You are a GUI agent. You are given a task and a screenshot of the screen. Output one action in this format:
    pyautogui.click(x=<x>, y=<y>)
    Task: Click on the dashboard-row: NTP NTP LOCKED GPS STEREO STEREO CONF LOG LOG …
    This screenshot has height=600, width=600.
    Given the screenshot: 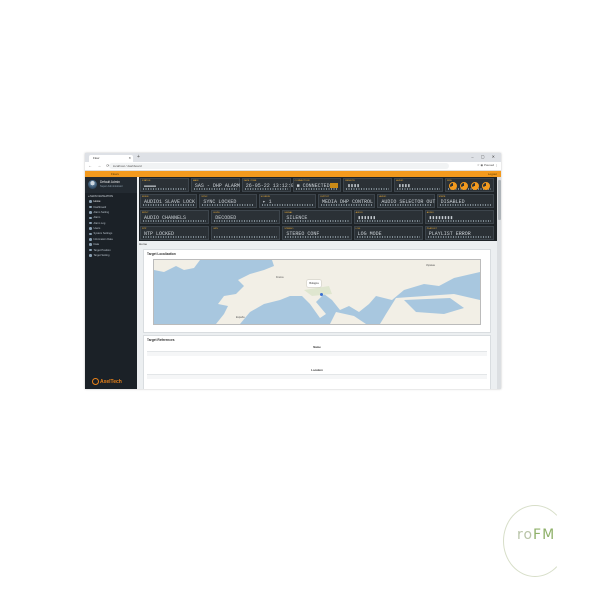 What is the action you would take?
    pyautogui.click(x=319, y=233)
    